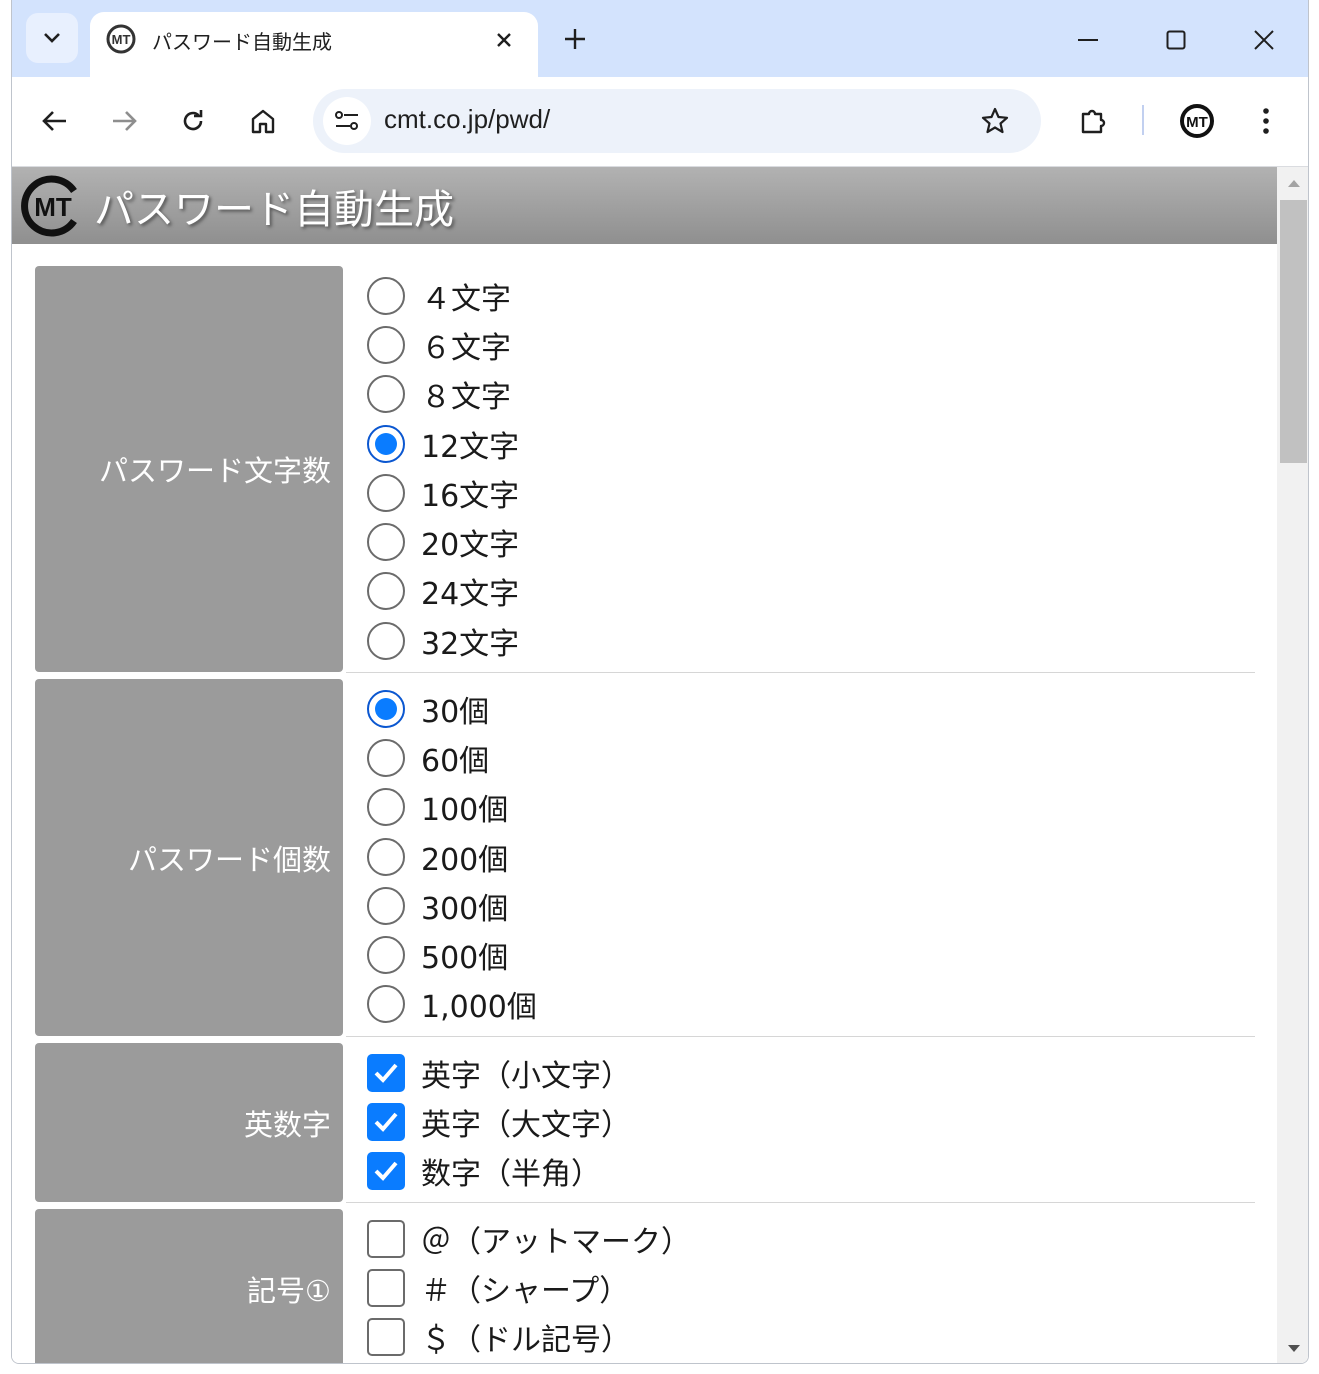 This screenshot has height=1374, width=1319. I want to click on home-button, so click(263, 121).